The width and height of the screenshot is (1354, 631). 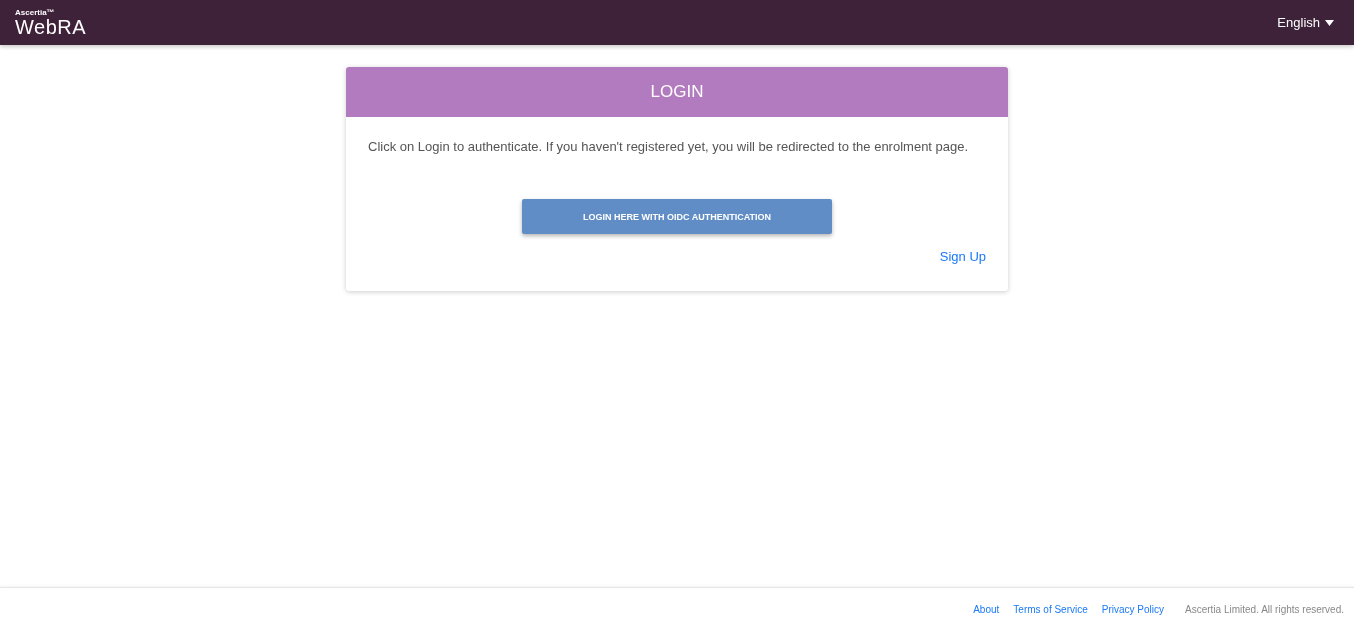 What do you see at coordinates (51, 26) in the screenshot?
I see `logo-text: WebRA` at bounding box center [51, 26].